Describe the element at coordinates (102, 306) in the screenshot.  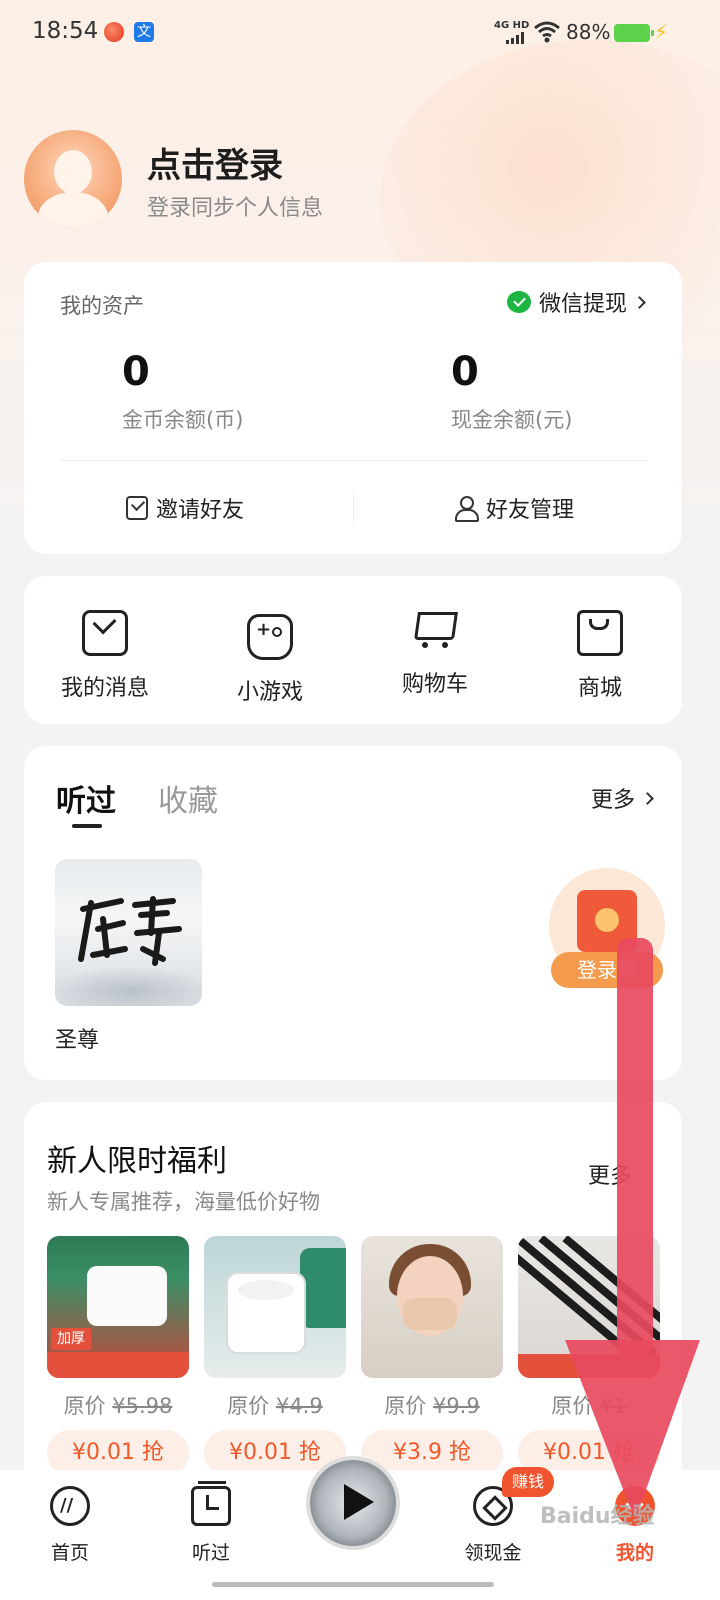
I see `assets-title: 我的资产` at that location.